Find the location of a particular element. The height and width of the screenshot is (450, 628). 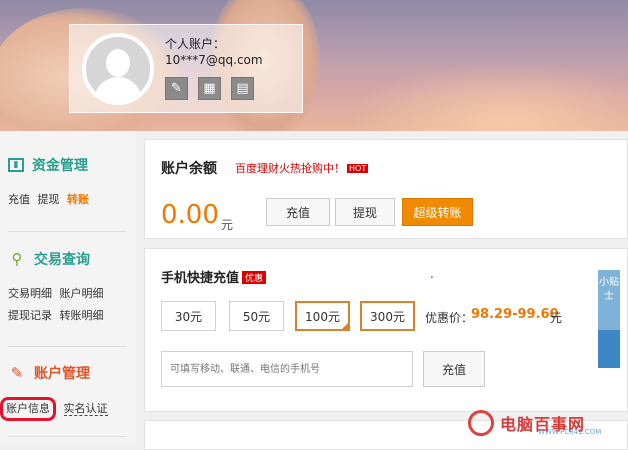

calculator-icon: ▦ is located at coordinates (209, 88).